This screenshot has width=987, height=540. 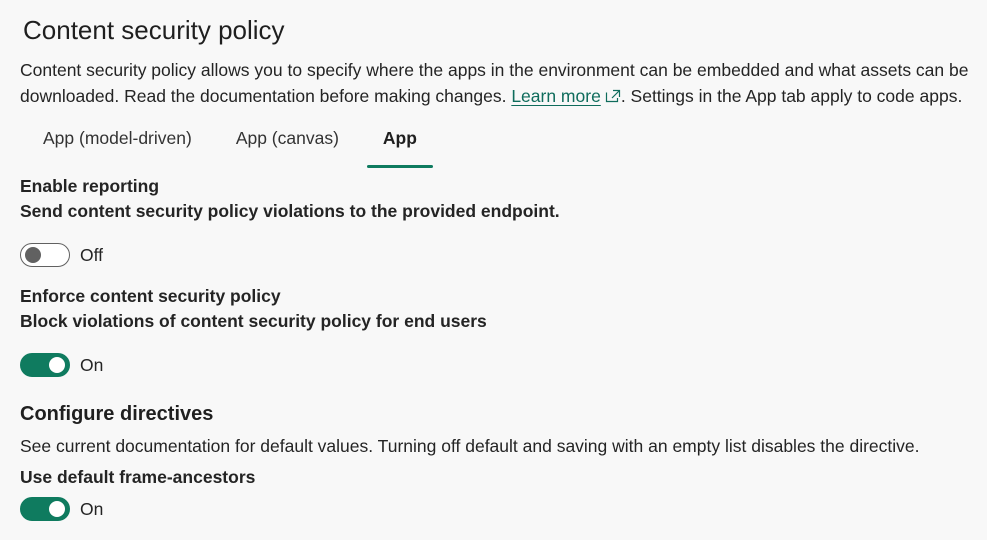 I want to click on enforce-csp-toggle, so click(x=45, y=365).